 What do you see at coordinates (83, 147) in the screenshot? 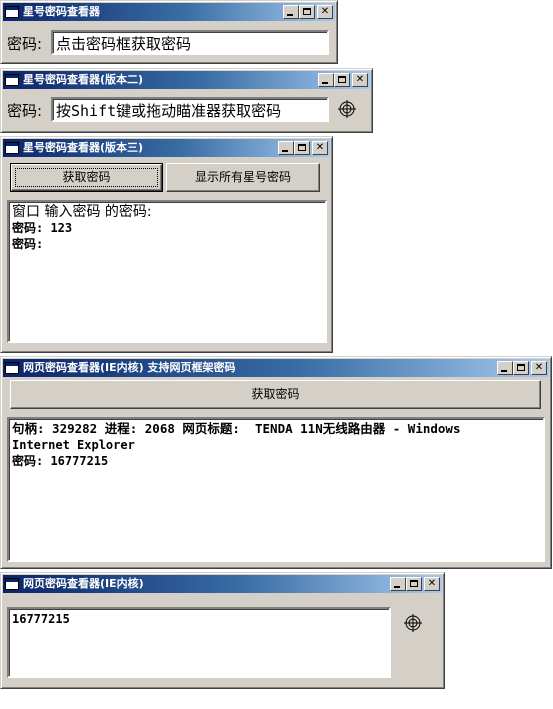
I see `window-title: 星号密码查看器(版本三)` at bounding box center [83, 147].